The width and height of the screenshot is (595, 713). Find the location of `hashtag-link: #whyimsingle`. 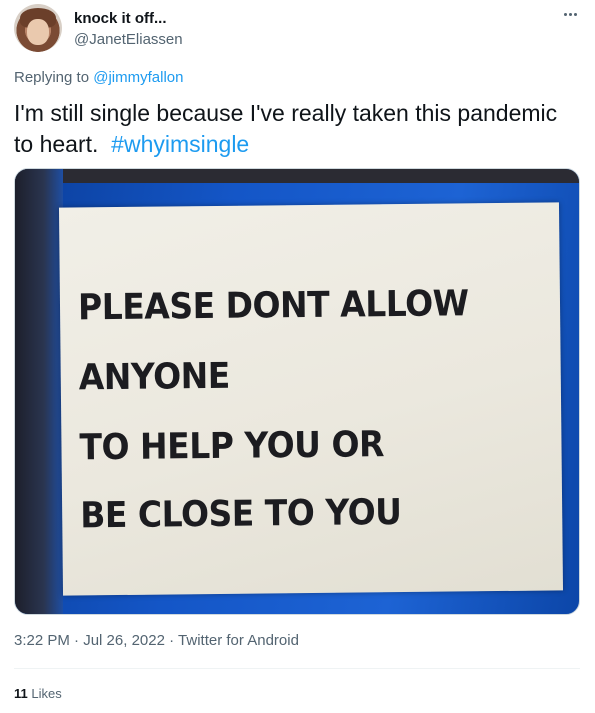

hashtag-link: #whyimsingle is located at coordinates (180, 144).